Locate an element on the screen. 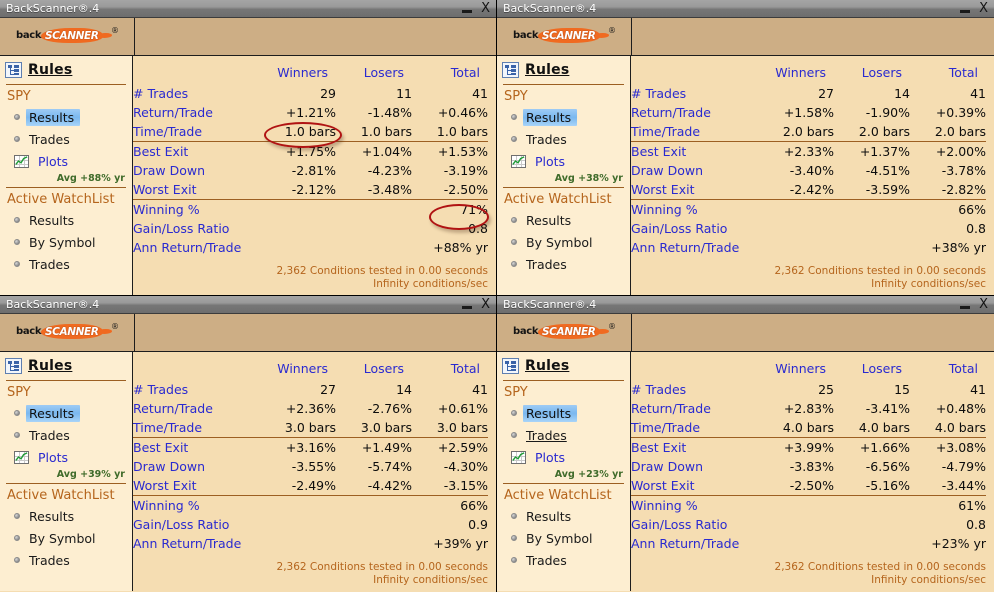  cell-total: -2.82% is located at coordinates (963, 189).